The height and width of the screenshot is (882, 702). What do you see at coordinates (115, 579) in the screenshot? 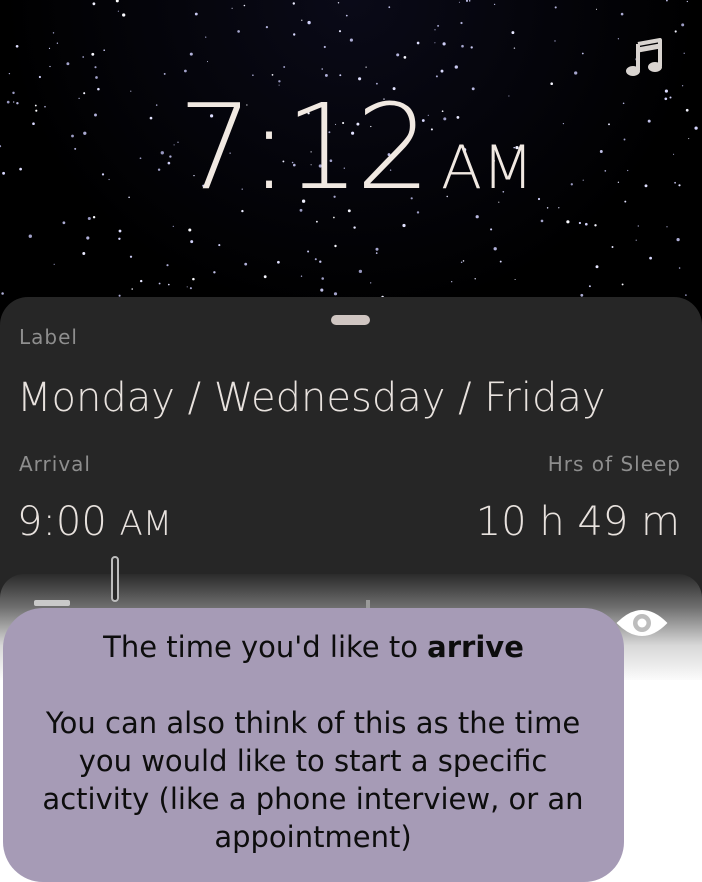
I see `arrival-slider-handle` at bounding box center [115, 579].